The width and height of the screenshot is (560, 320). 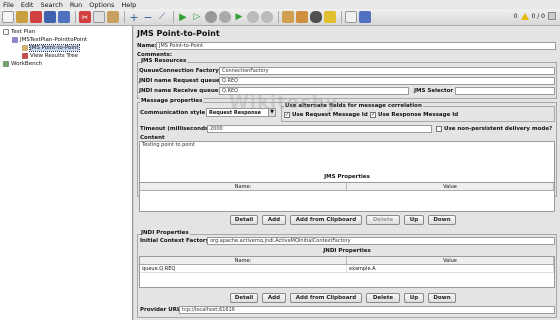 What do you see at coordinates (274, 220) in the screenshot?
I see `jms-add-button: Add` at bounding box center [274, 220].